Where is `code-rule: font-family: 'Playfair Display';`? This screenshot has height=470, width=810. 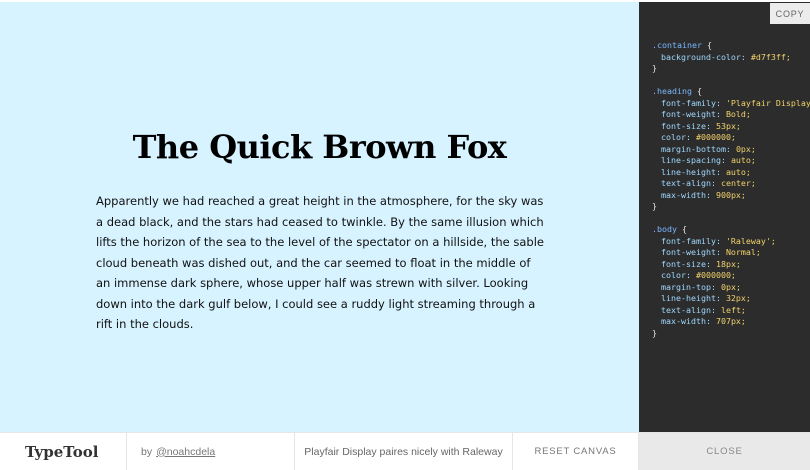 code-rule: font-family: 'Playfair Display'; is located at coordinates (735, 102).